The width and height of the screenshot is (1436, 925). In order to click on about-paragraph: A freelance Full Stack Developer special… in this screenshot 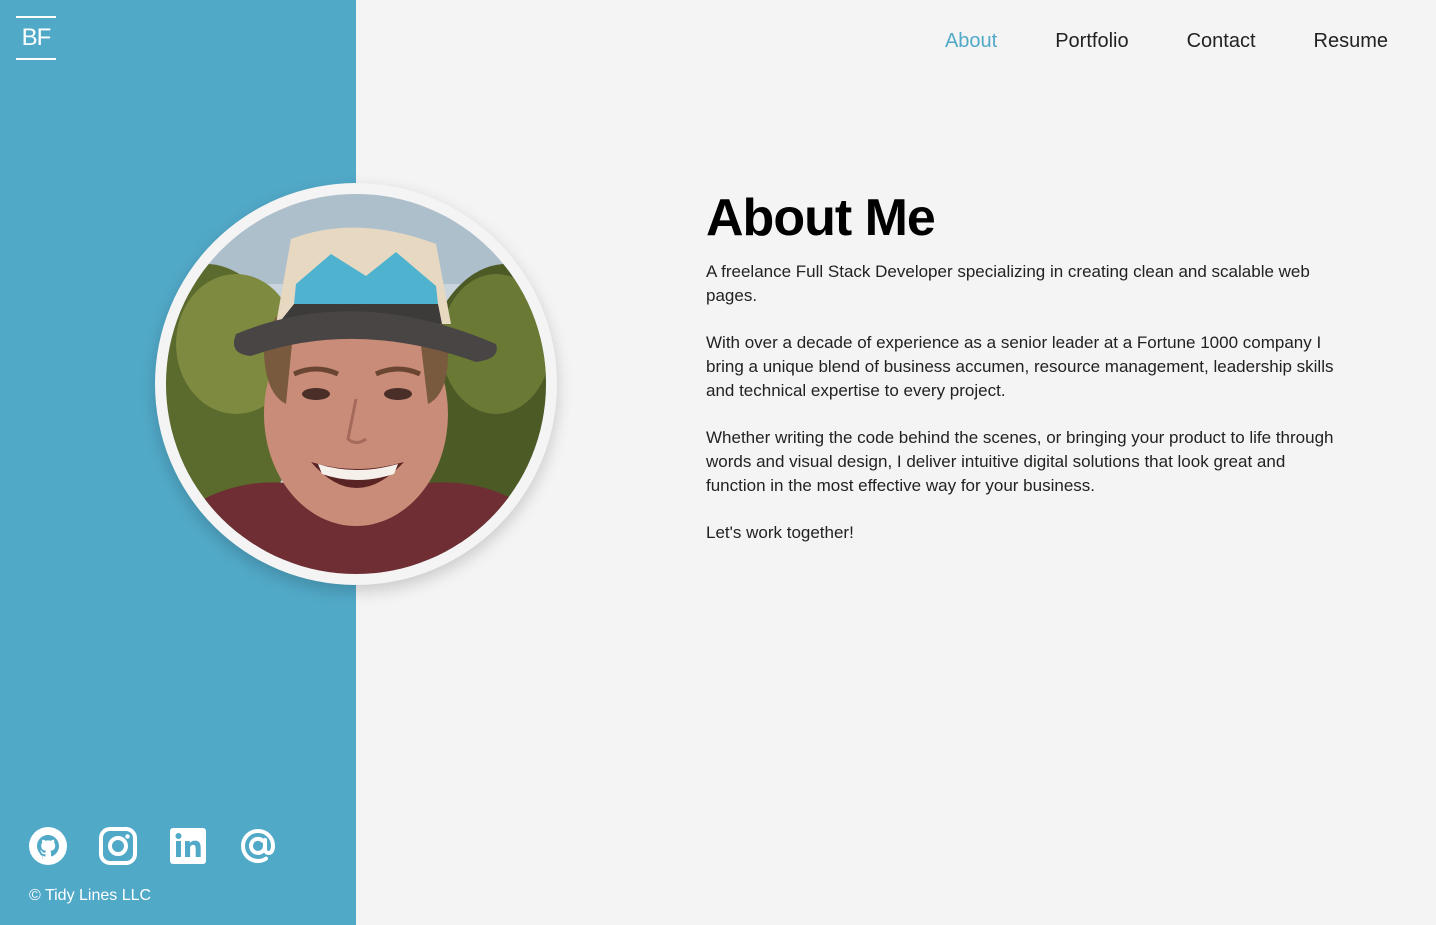, I will do `click(1008, 283)`.